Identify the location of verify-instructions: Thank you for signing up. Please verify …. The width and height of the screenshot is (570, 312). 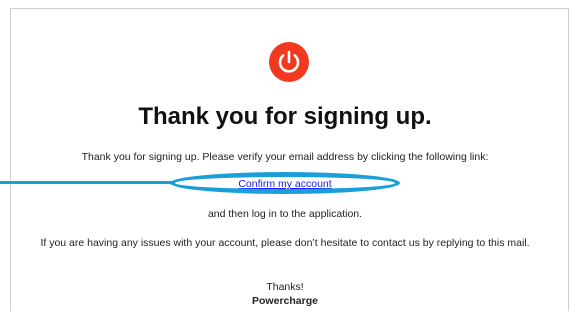
(285, 157).